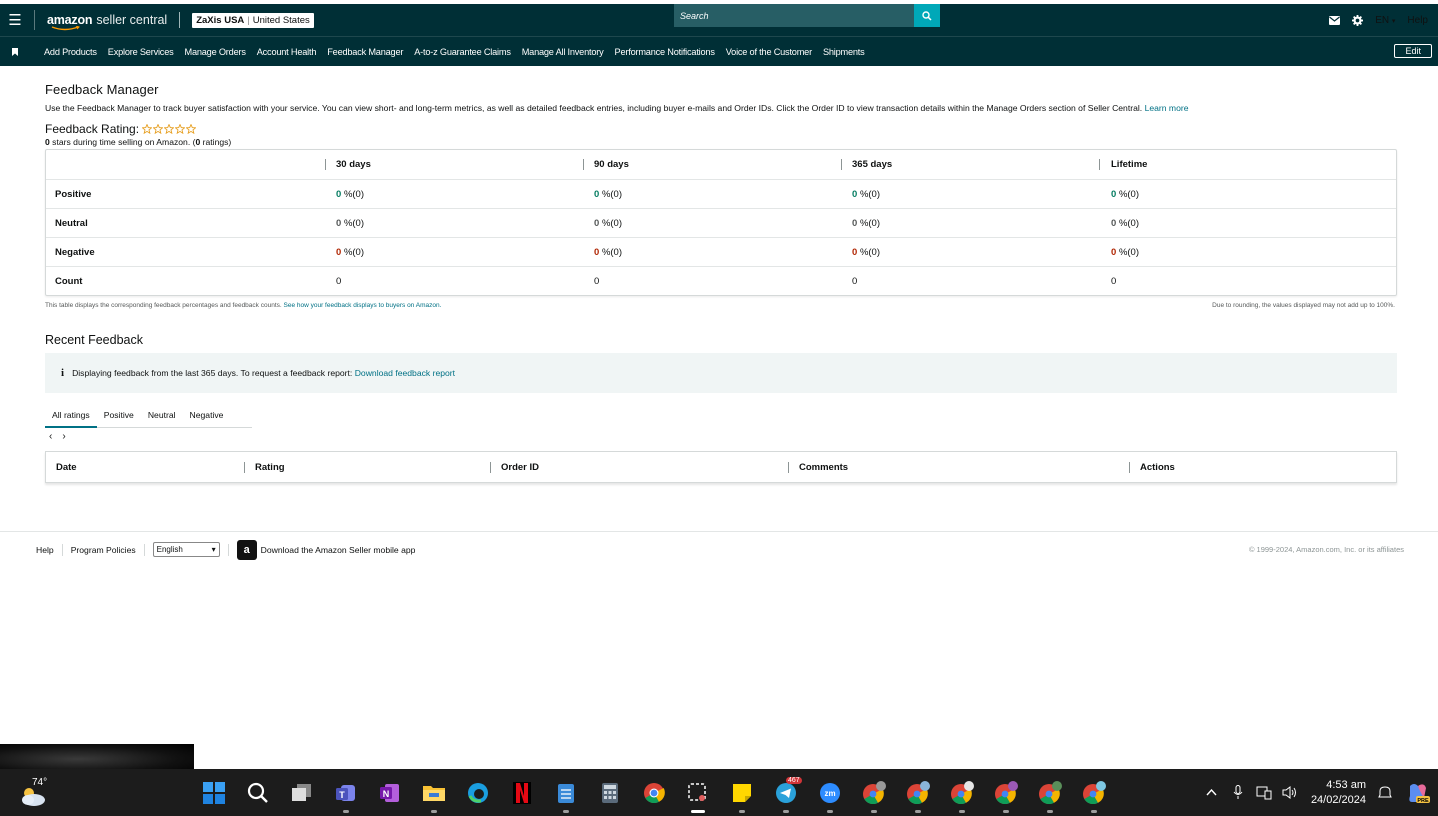  Describe the element at coordinates (390, 792) in the screenshot. I see `onenote-app: N` at that location.